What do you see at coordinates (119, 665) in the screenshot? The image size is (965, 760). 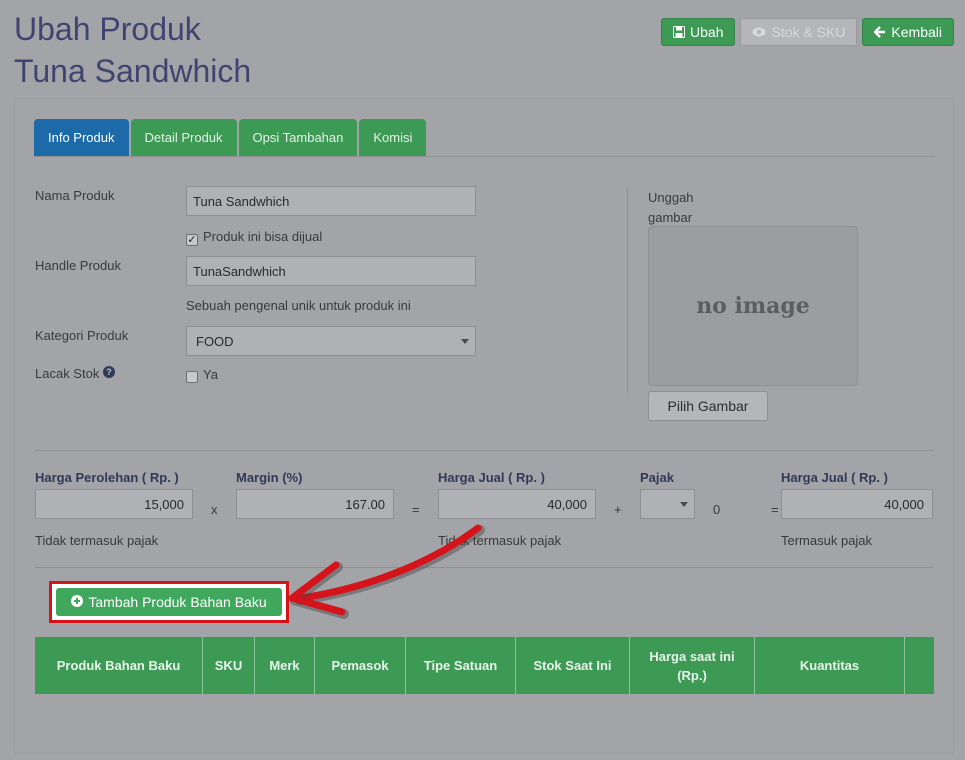 I see `col-produk-bahan-baku: Produk Bahan Baku` at bounding box center [119, 665].